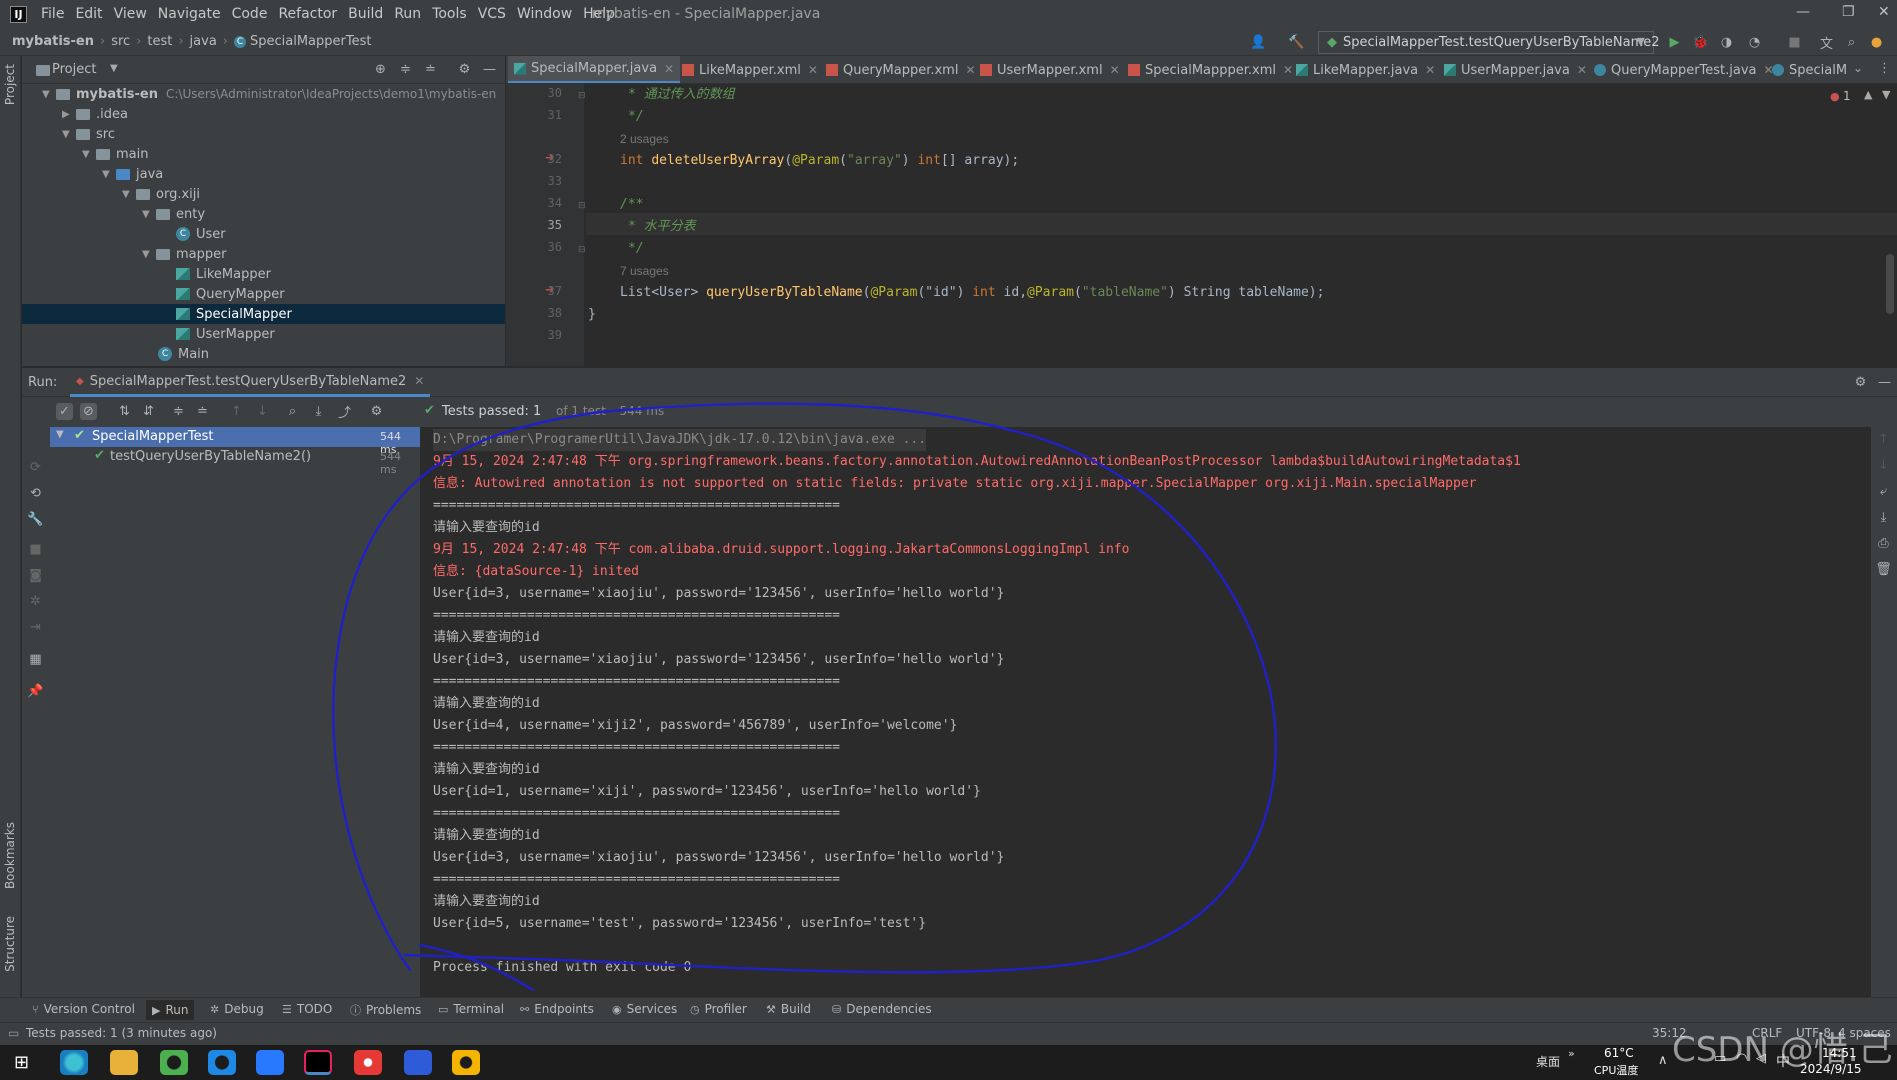 Image resolution: width=1897 pixels, height=1080 pixels. Describe the element at coordinates (1674, 42) in the screenshot. I see `run-icon: ▶` at that location.